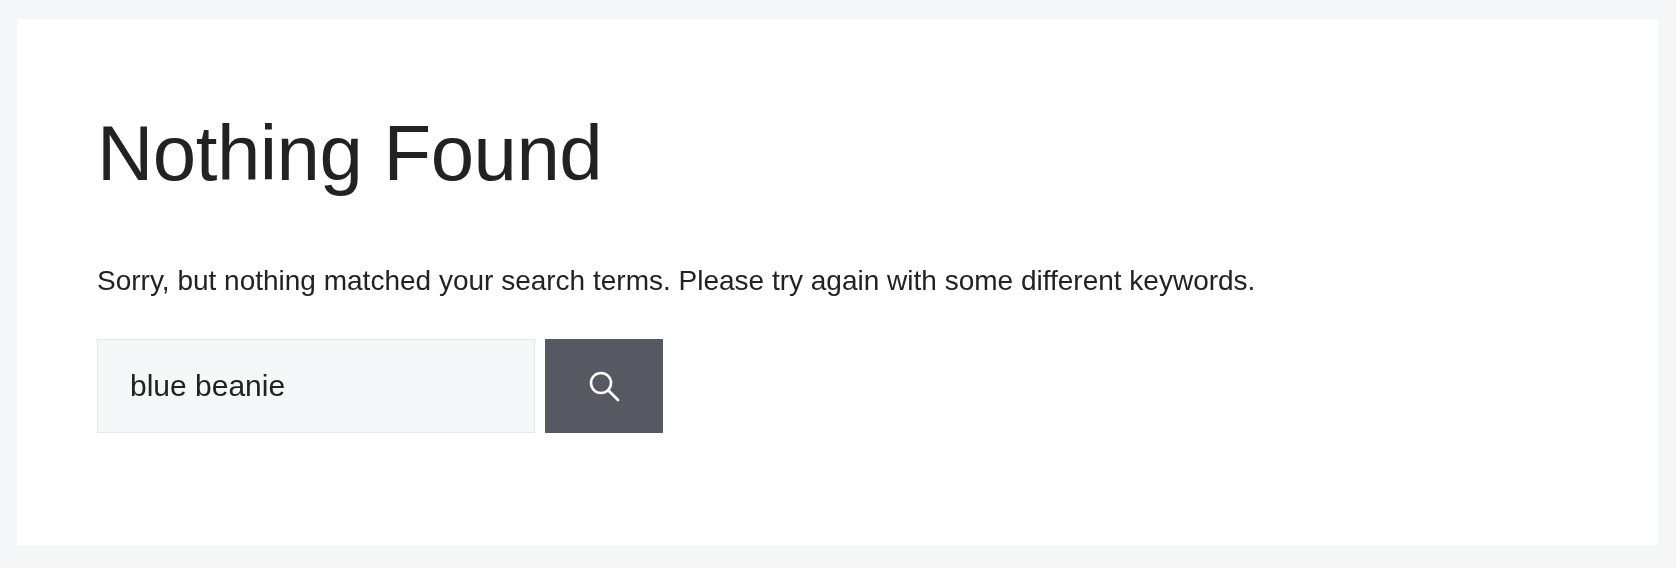  What do you see at coordinates (350, 153) in the screenshot?
I see `page-title: Nothing Found` at bounding box center [350, 153].